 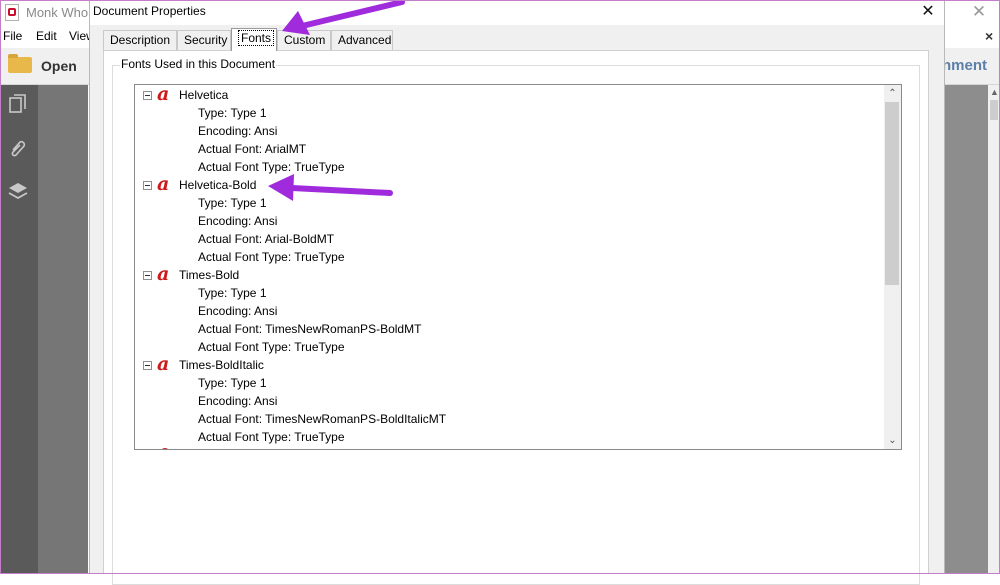 What do you see at coordinates (892, 93) in the screenshot?
I see `scroll-up-icon: ⌃` at bounding box center [892, 93].